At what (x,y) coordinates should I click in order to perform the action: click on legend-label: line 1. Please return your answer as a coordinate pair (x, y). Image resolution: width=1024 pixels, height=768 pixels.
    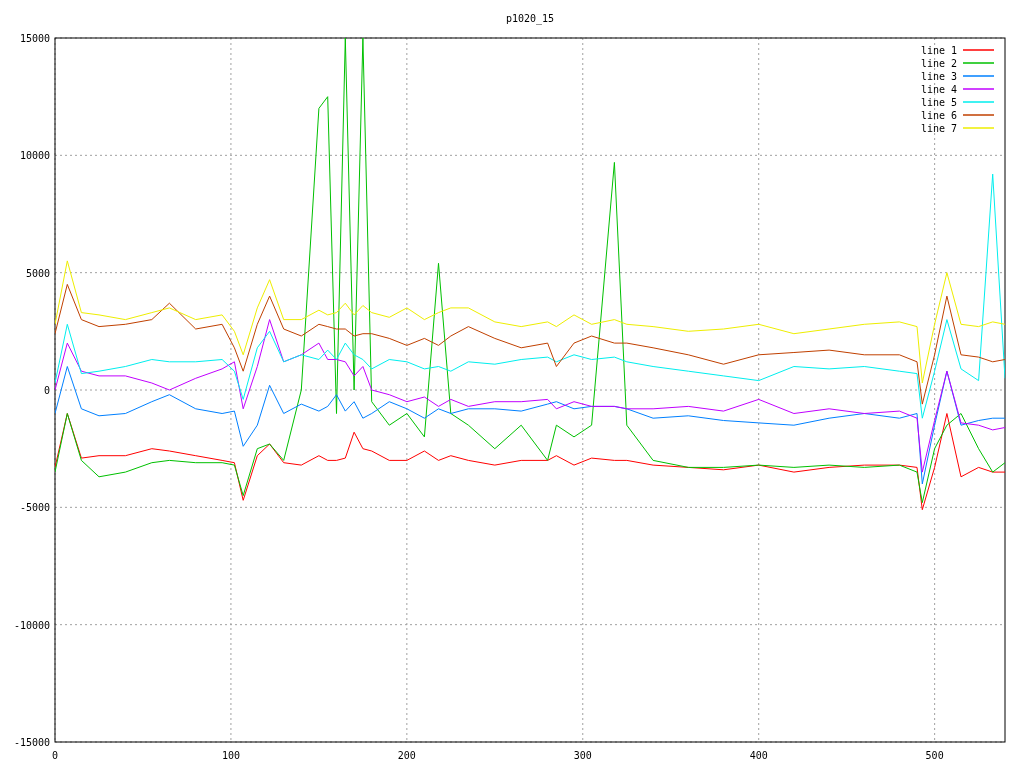
    Looking at the image, I should click on (938, 50).